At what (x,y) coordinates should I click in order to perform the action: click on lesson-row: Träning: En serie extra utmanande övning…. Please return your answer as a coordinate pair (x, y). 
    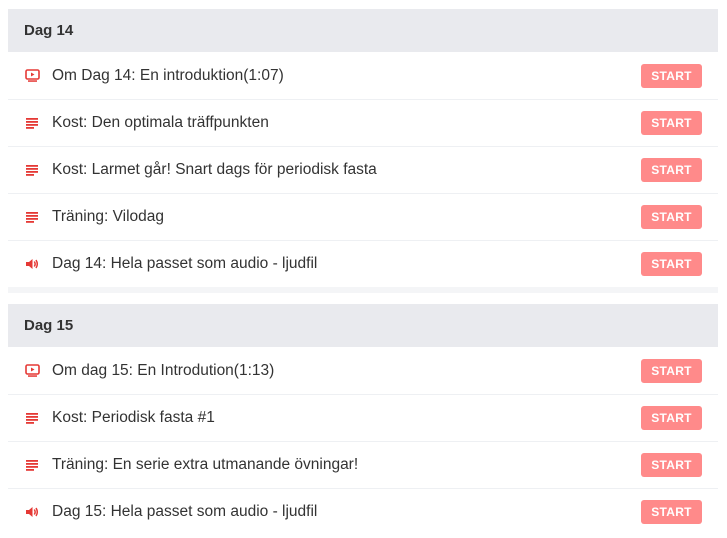
    Looking at the image, I should click on (363, 464).